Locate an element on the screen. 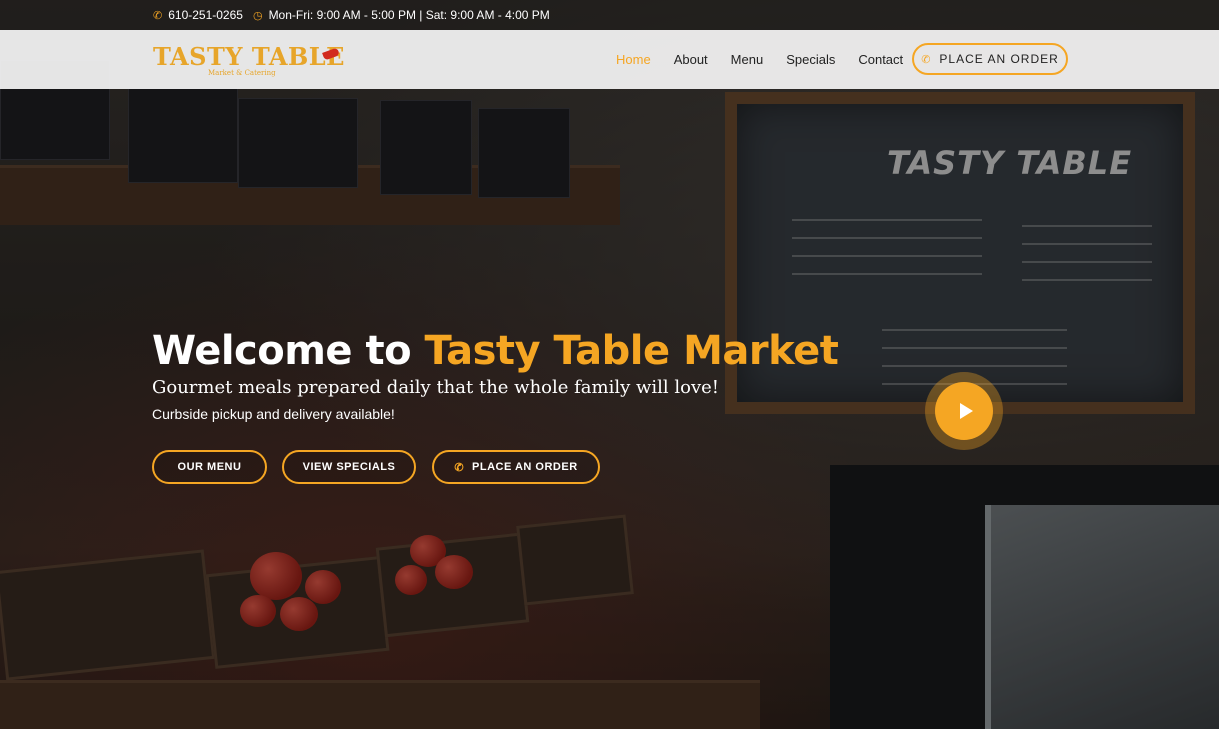 The image size is (1219, 729). logo-name: TASTY TABLE is located at coordinates (249, 56).